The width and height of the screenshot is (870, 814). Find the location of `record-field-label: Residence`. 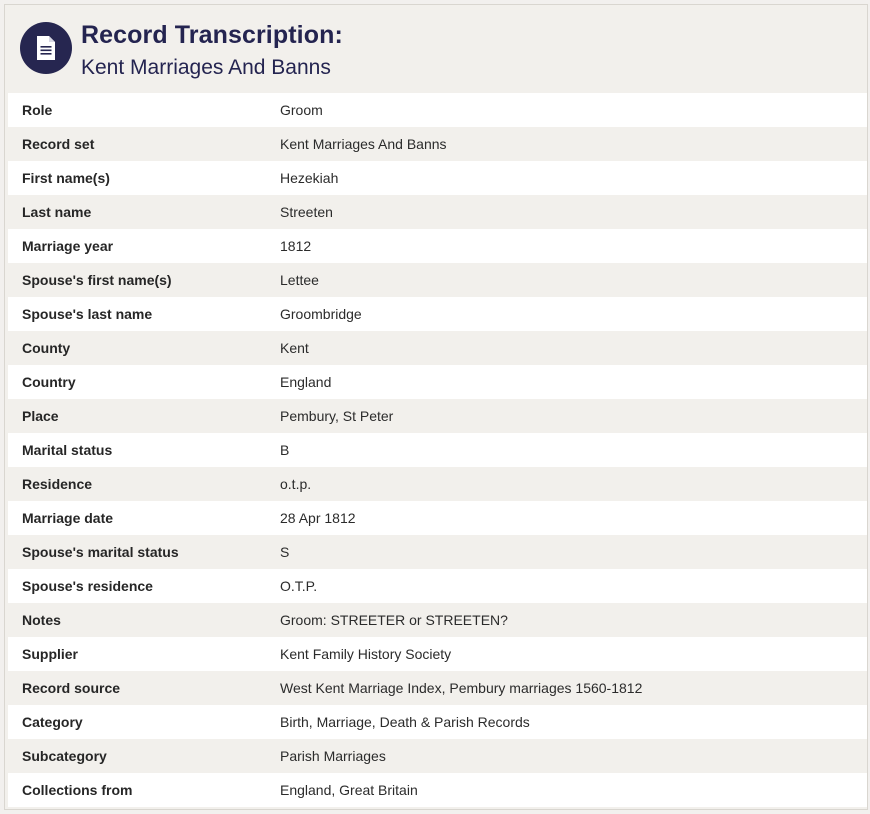

record-field-label: Residence is located at coordinates (144, 484).